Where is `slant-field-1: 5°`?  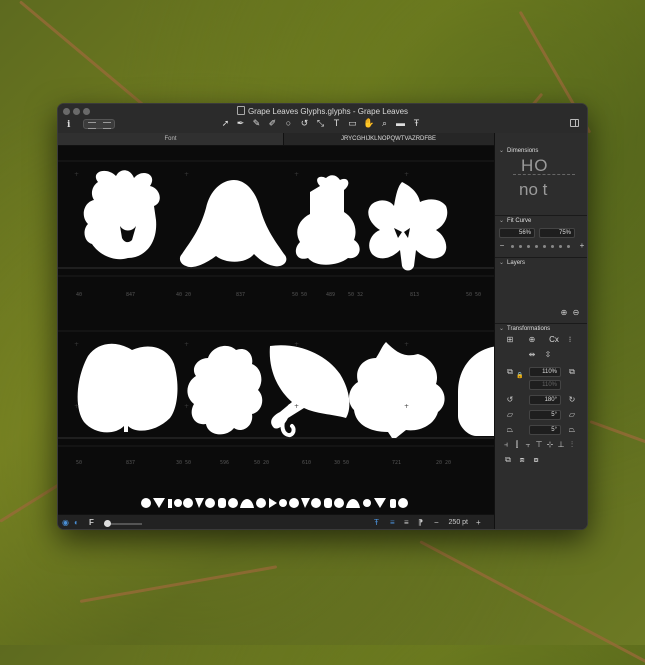 slant-field-1: 5° is located at coordinates (545, 415).